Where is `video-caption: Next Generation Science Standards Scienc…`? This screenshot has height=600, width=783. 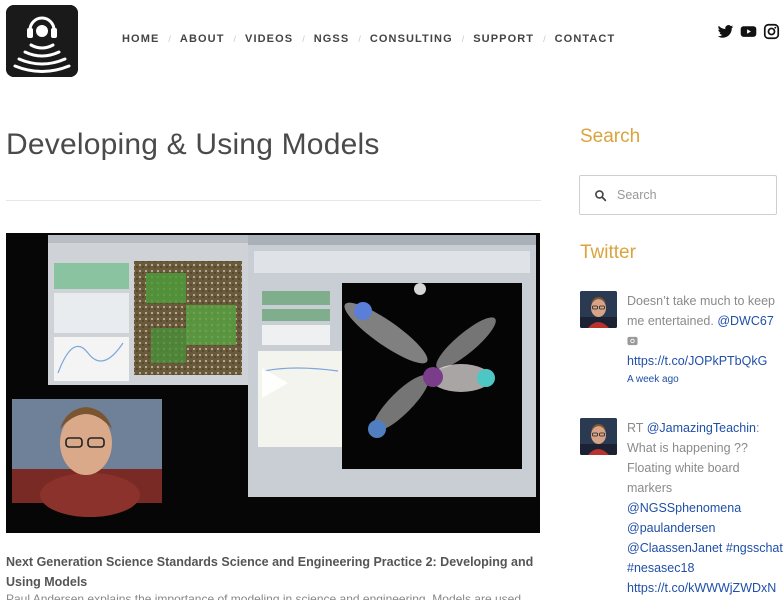
video-caption: Next Generation Science Standards Scienc… is located at coordinates (270, 572).